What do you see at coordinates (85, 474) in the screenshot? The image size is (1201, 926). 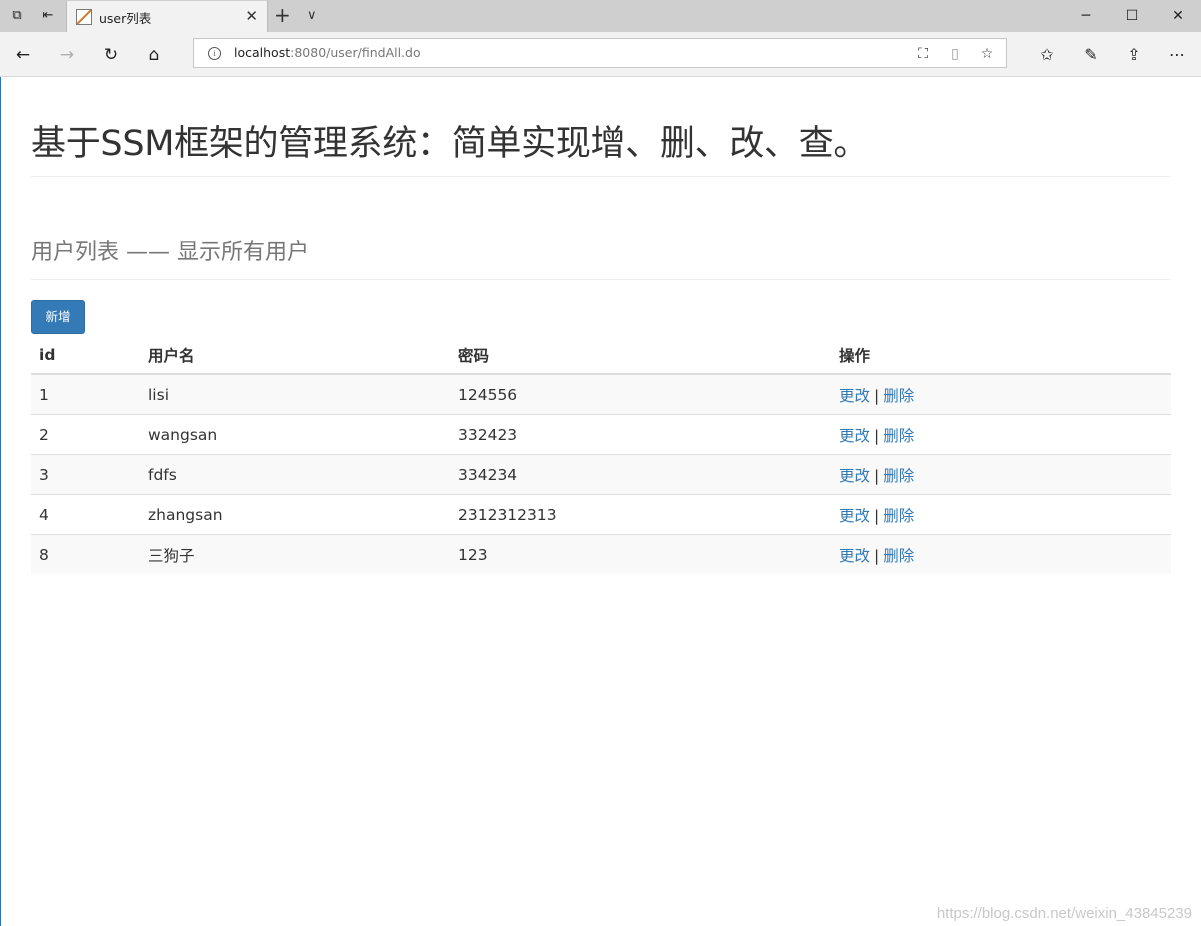 I see `cell-id: 3` at bounding box center [85, 474].